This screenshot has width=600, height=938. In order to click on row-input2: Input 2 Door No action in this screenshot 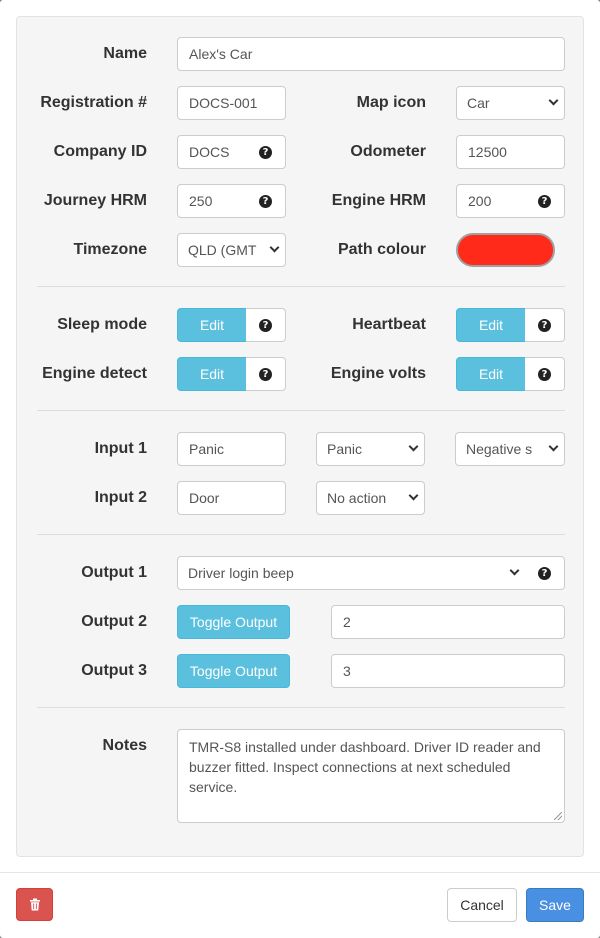, I will do `click(301, 498)`.